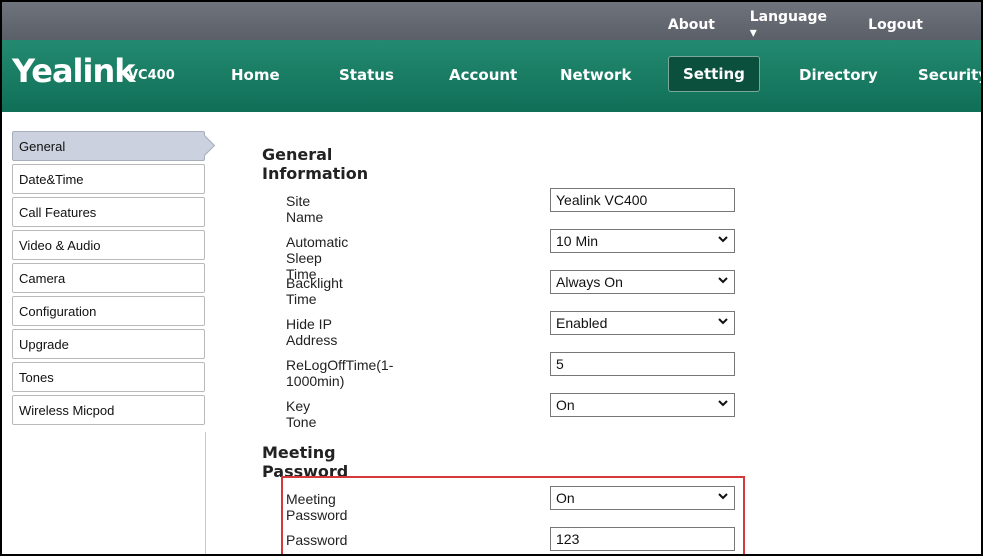 The height and width of the screenshot is (556, 983). Describe the element at coordinates (642, 405) in the screenshot. I see `key-tone-select: On` at that location.